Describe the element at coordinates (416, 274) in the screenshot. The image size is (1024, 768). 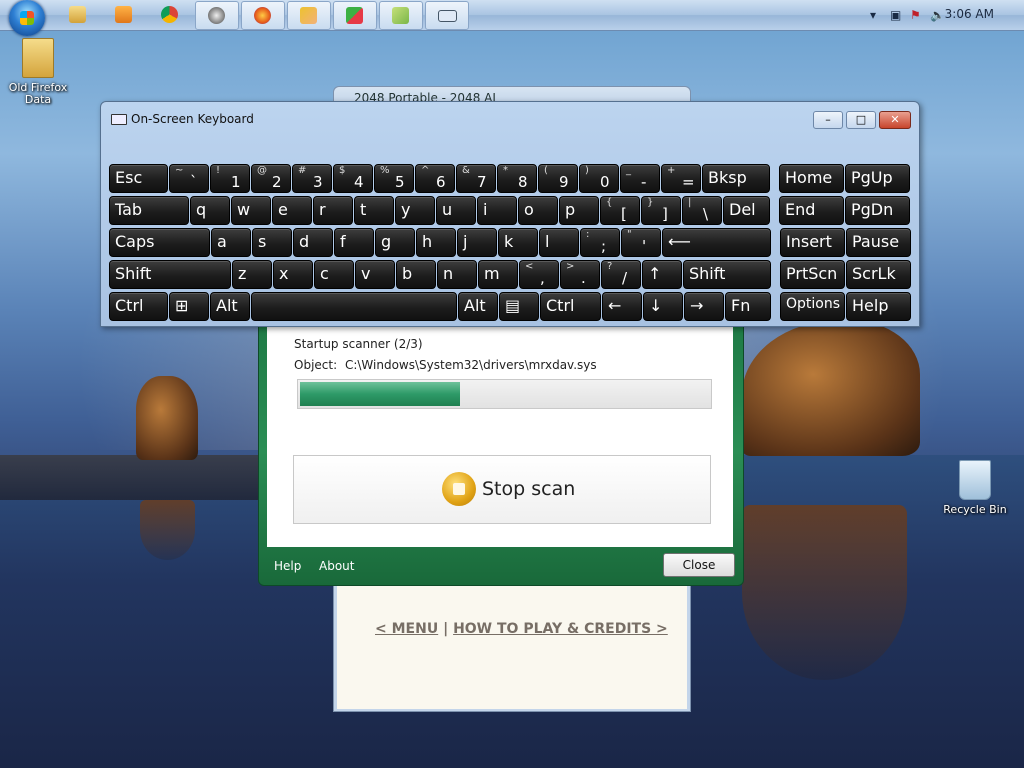
I see `key-b: b` at that location.